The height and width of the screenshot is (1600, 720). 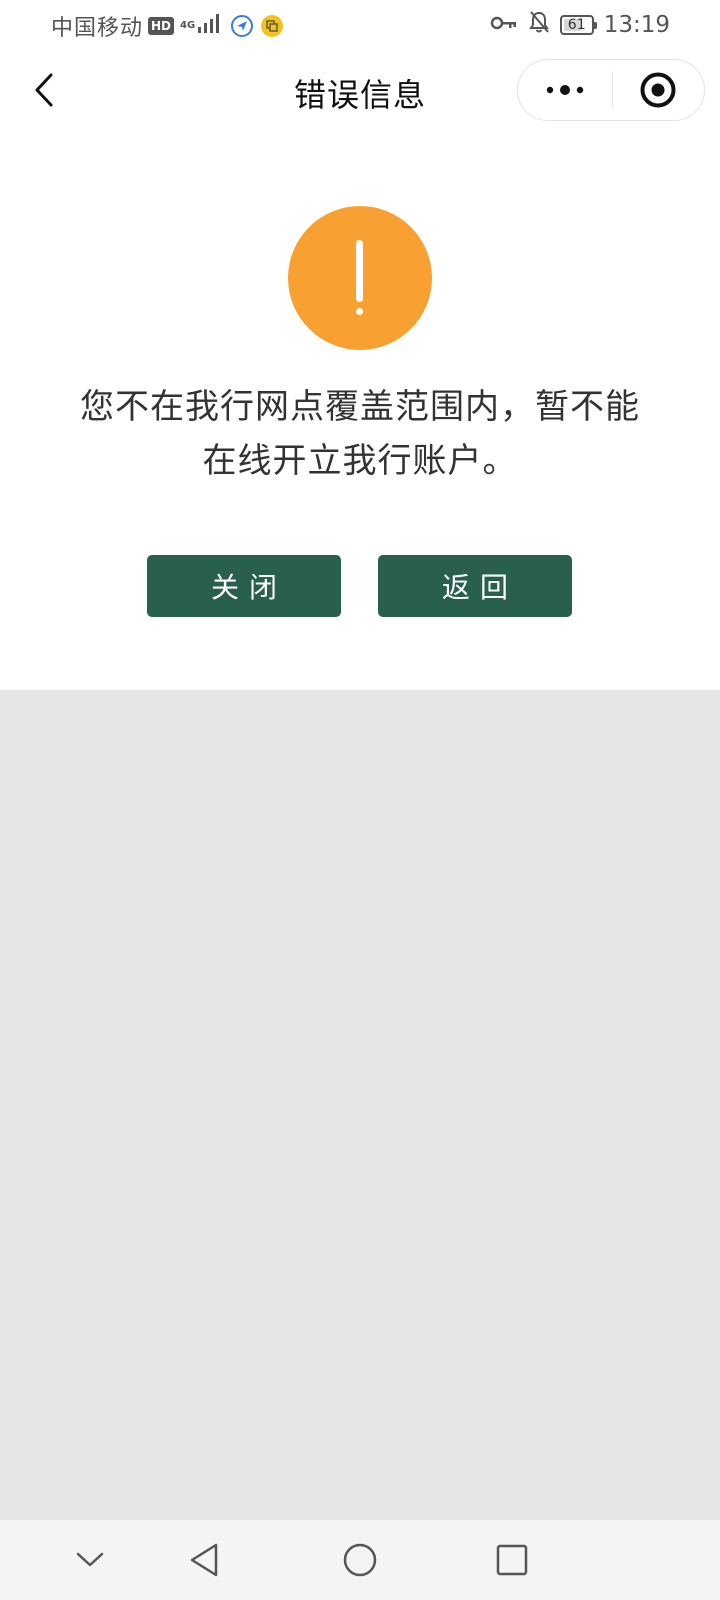 I want to click on battery-icon: 61, so click(x=578, y=25).